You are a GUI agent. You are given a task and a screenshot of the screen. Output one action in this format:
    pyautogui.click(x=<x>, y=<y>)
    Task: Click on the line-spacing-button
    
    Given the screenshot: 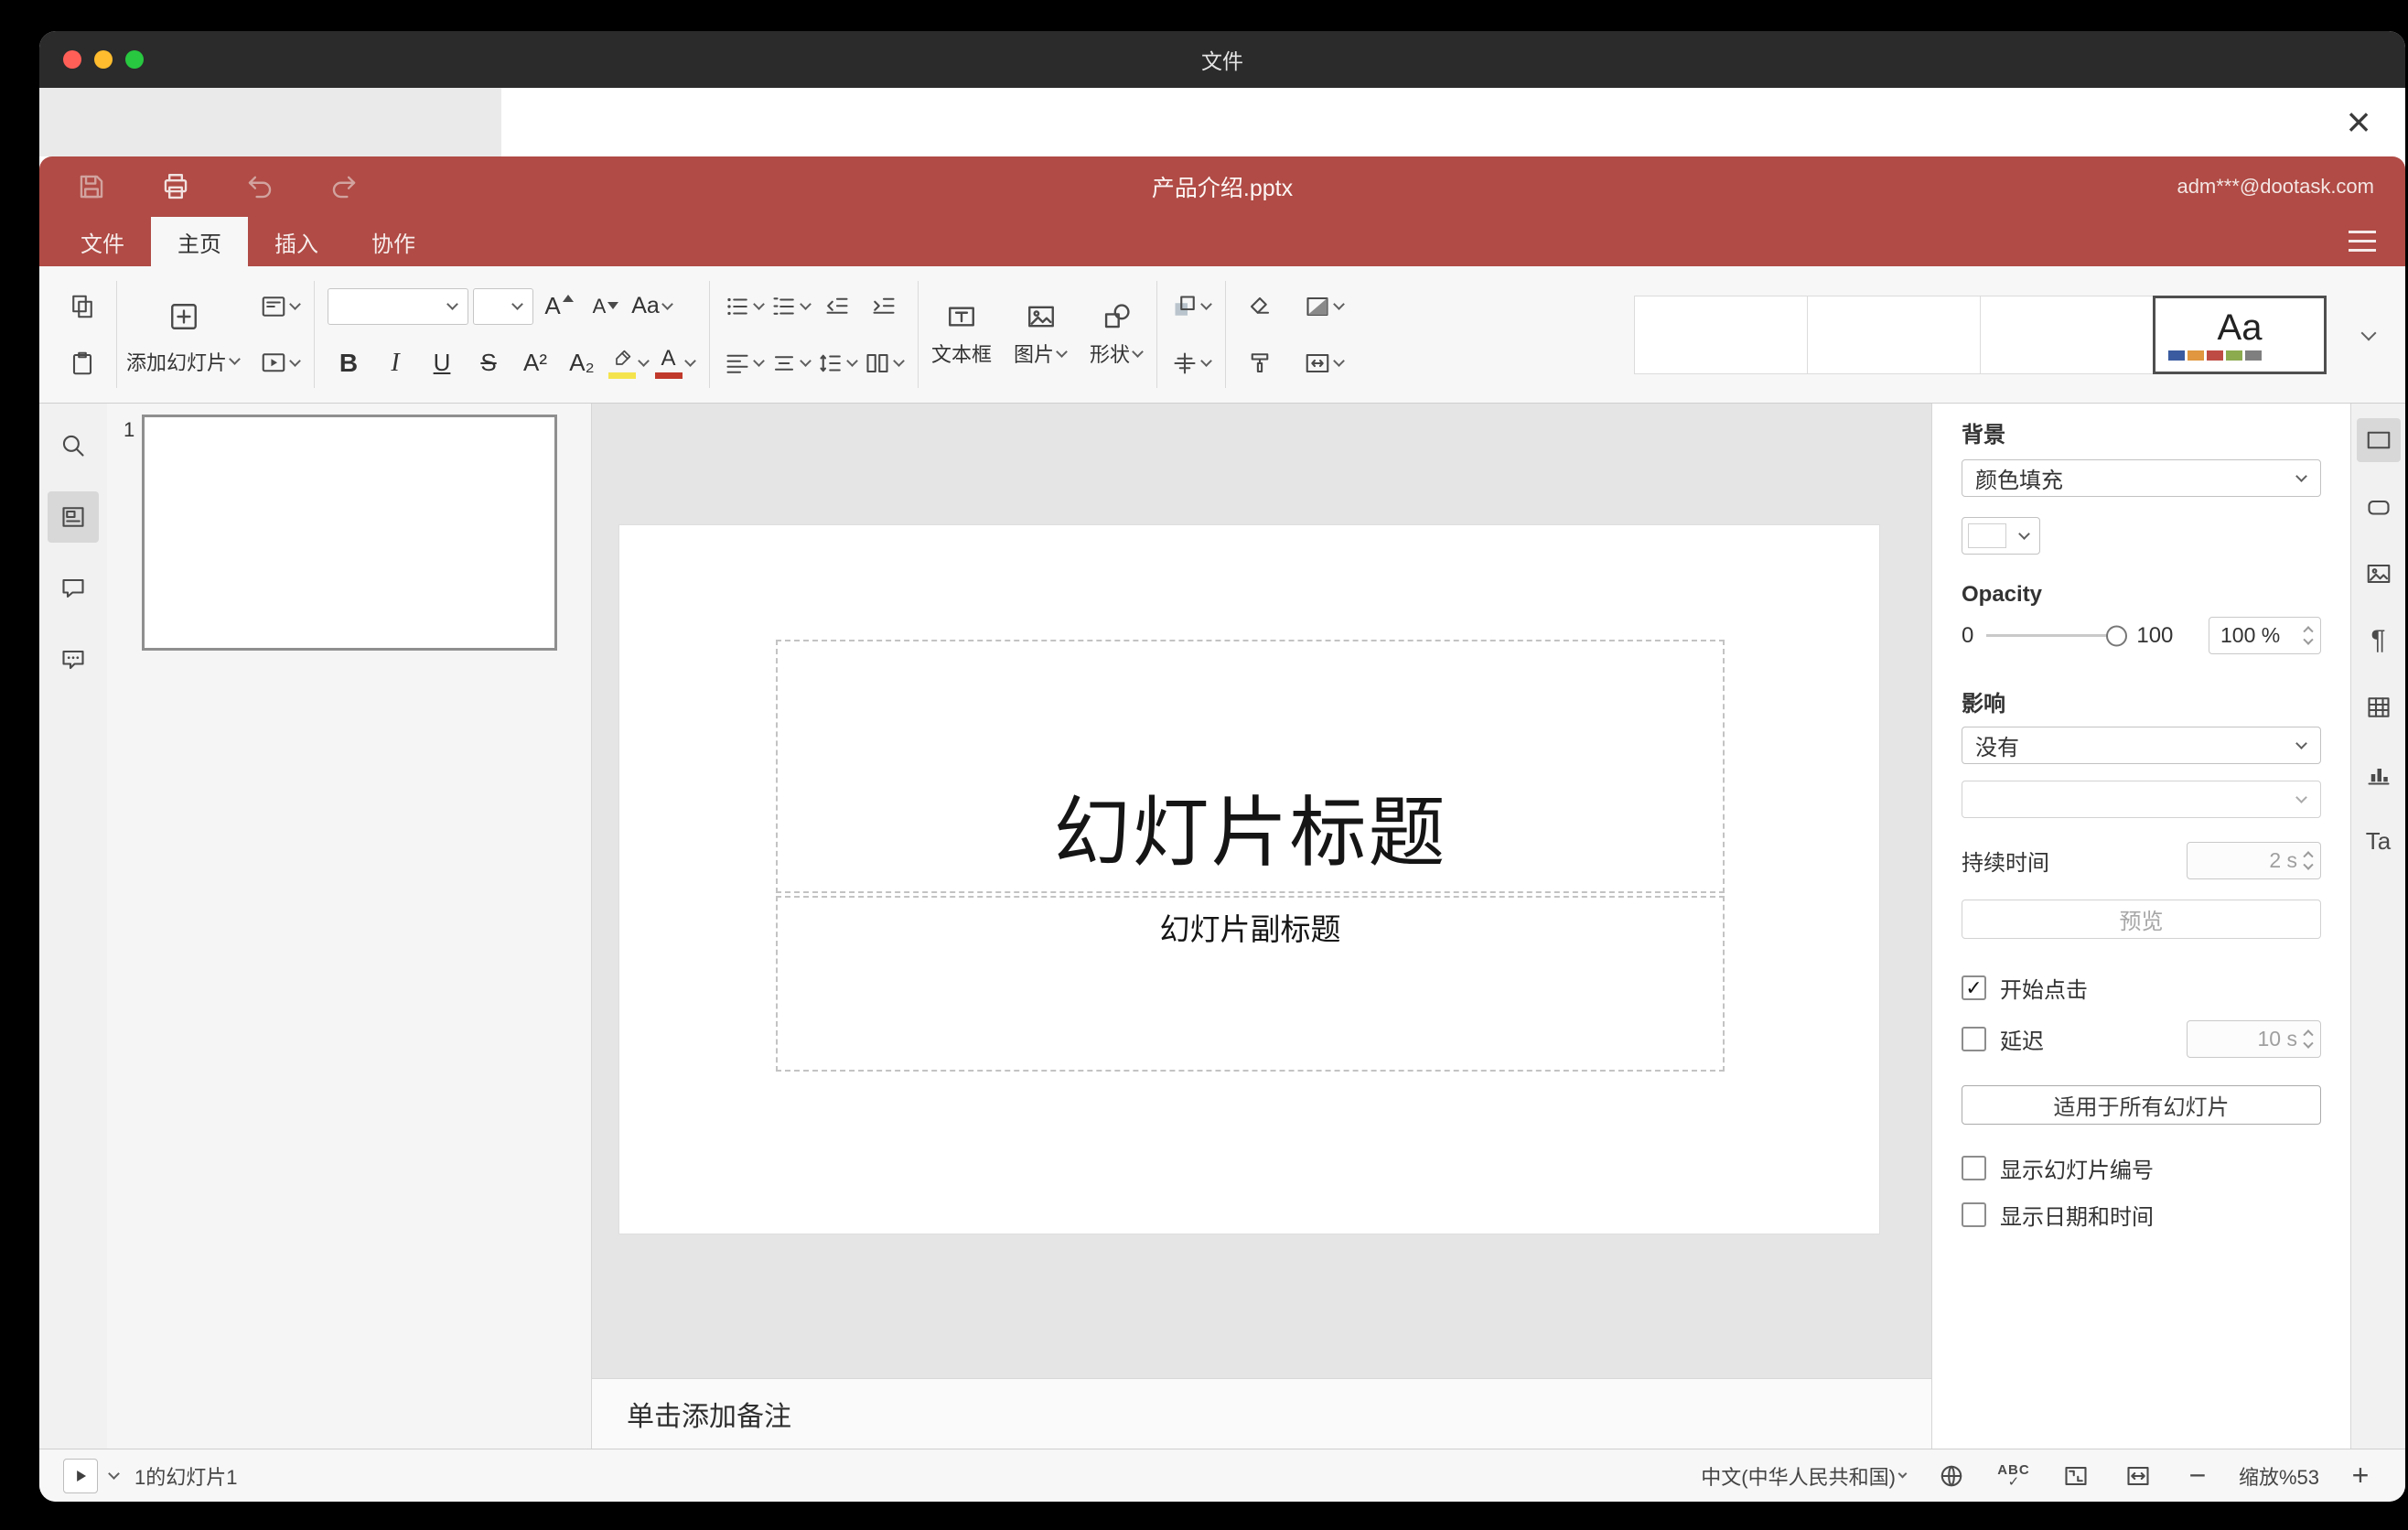 What is the action you would take?
    pyautogui.click(x=837, y=363)
    